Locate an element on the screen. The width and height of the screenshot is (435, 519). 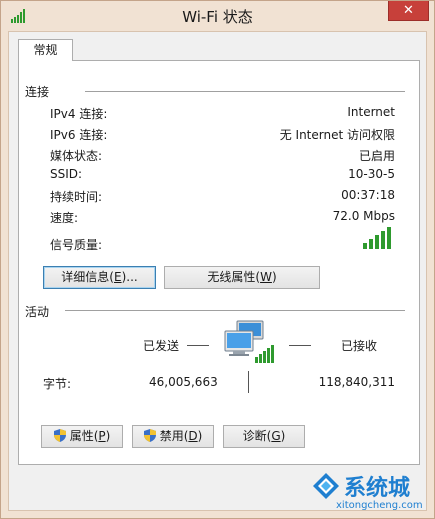
duration-label: 持续时间: is located at coordinates (76, 197).